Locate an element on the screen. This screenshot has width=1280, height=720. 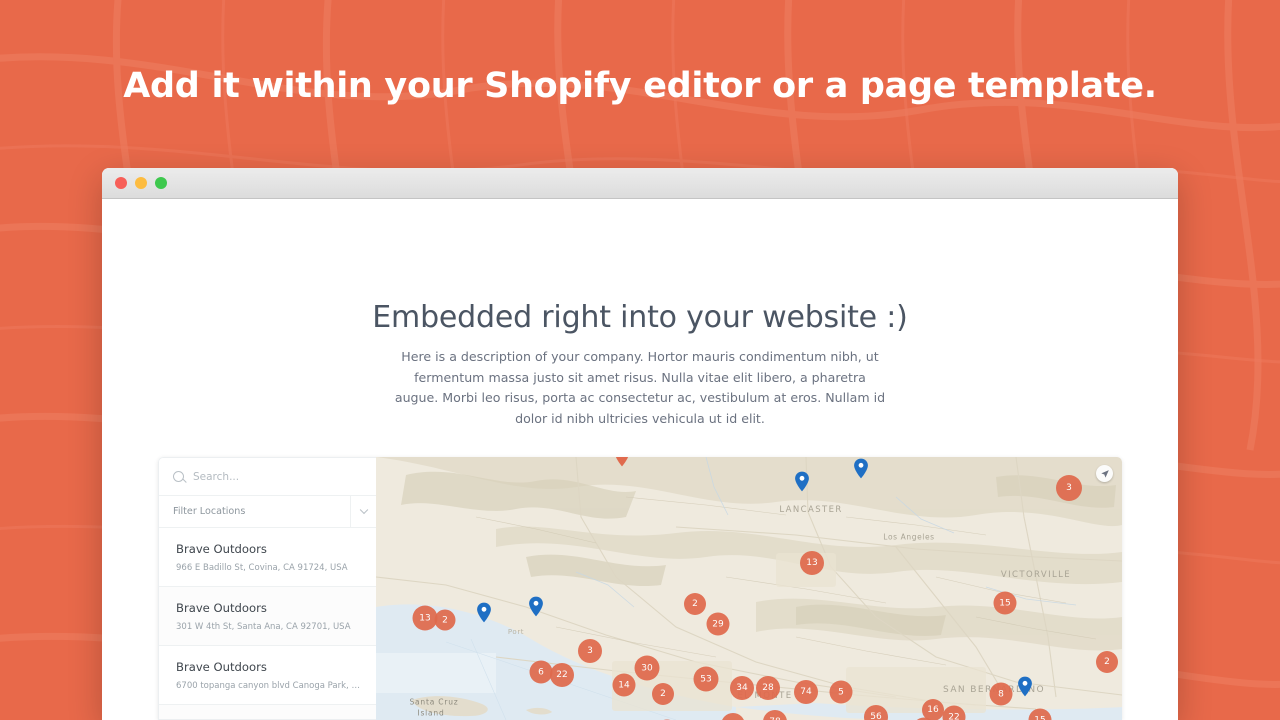
navigation-arrow-icon is located at coordinates (1104, 473).